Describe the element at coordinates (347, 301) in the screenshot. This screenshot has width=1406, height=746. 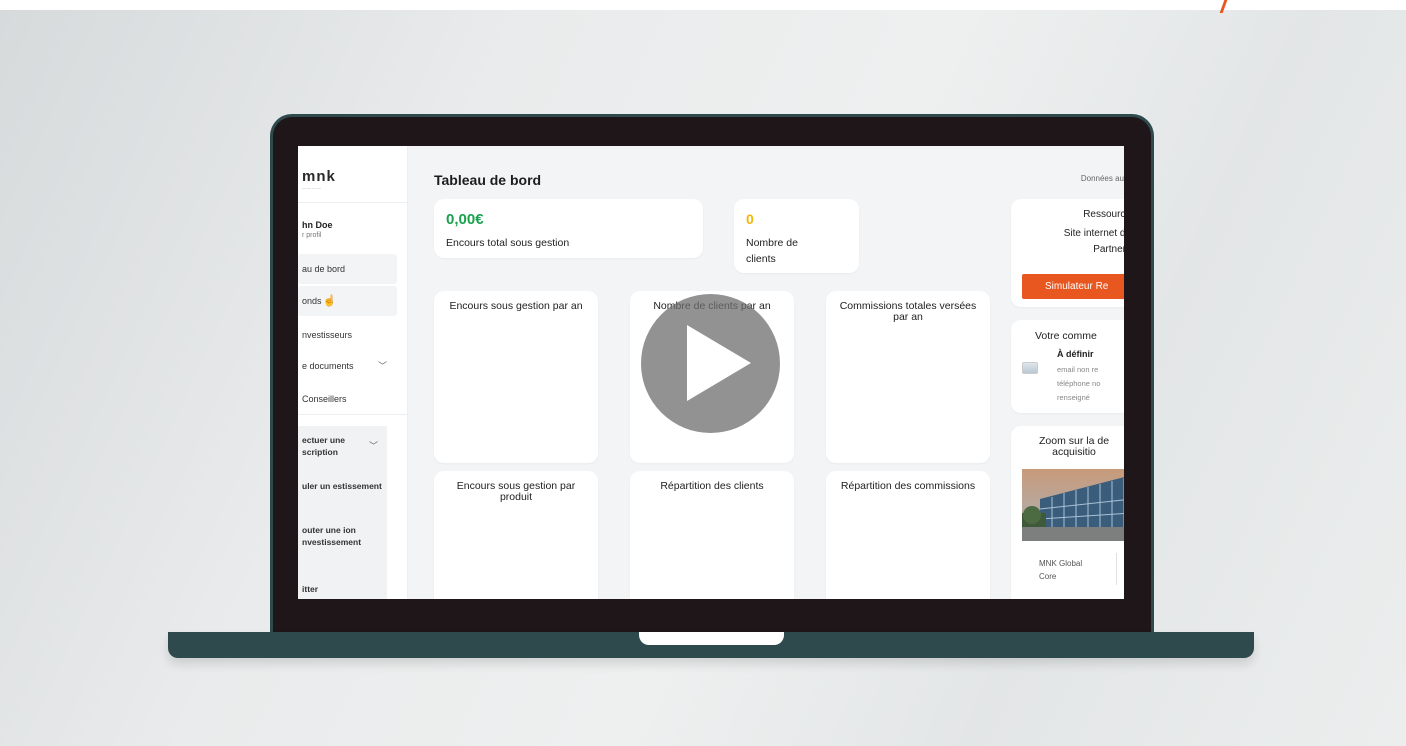
I see `sidebar-item-funds: onds☝` at that location.